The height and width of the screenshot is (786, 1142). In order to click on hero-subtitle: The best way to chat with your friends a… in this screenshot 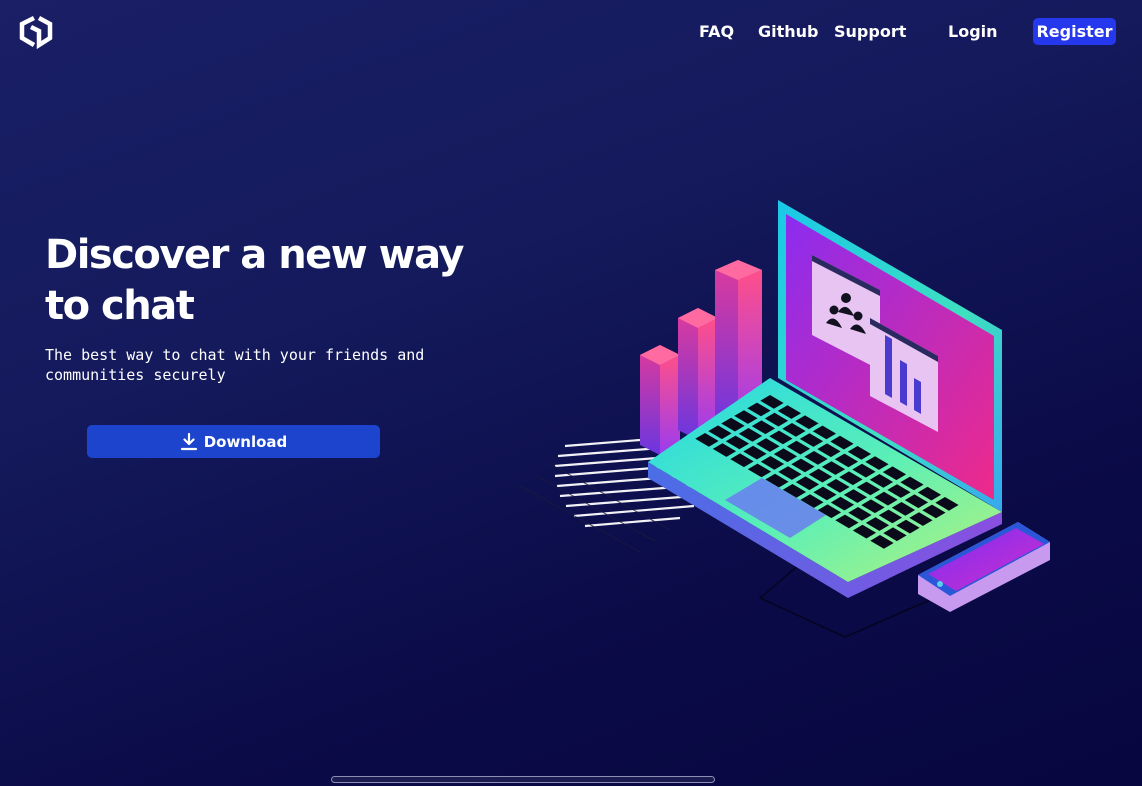, I will do `click(235, 365)`.